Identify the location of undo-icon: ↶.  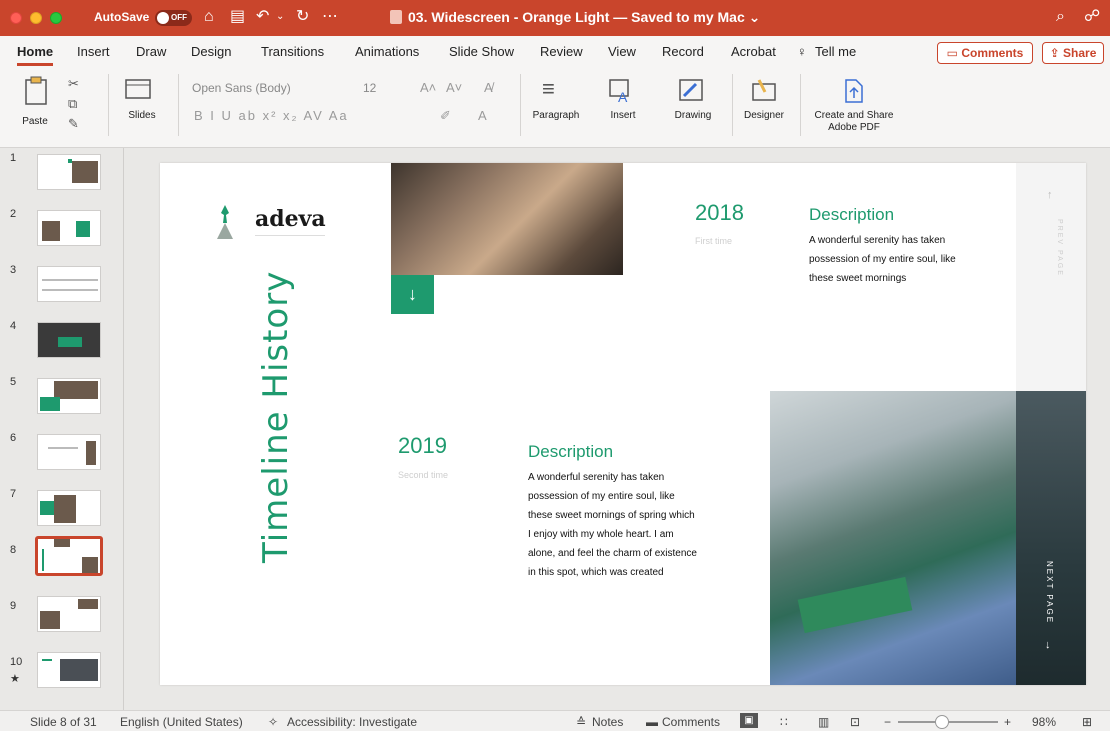
(262, 17).